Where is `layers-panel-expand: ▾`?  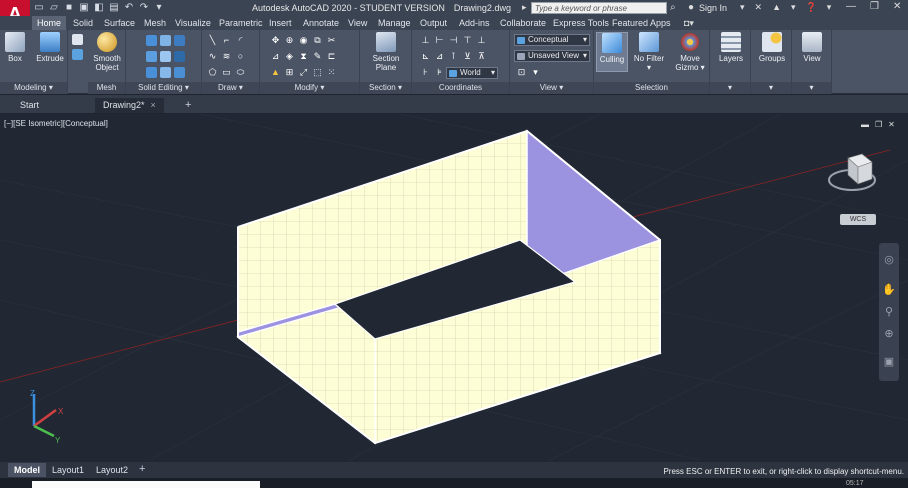
layers-panel-expand: ▾ is located at coordinates (730, 88).